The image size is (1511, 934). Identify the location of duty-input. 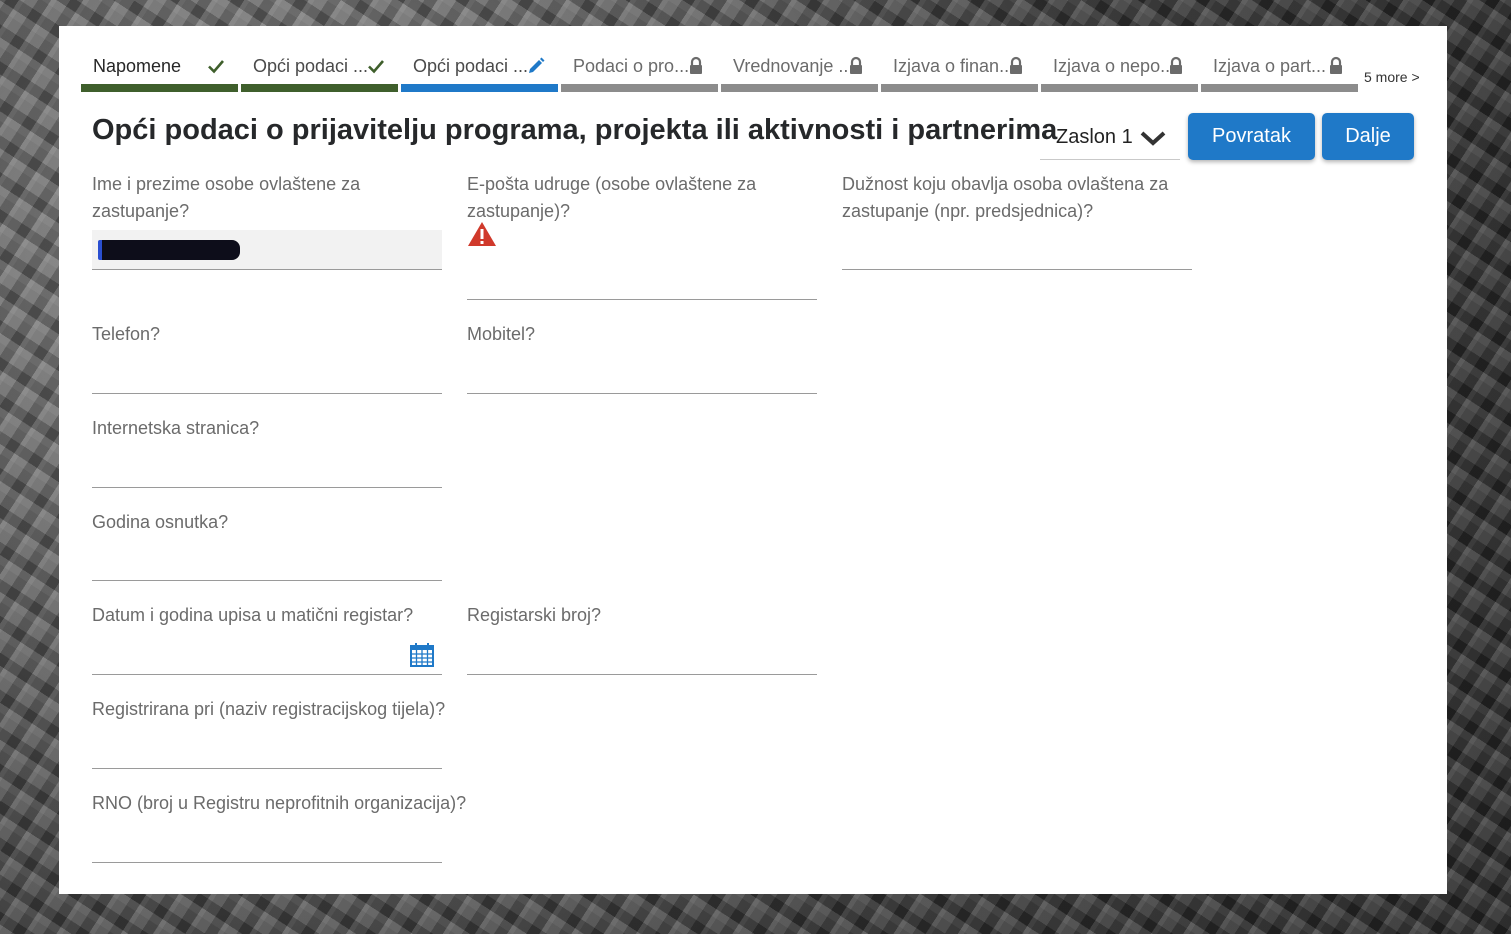
(1017, 250).